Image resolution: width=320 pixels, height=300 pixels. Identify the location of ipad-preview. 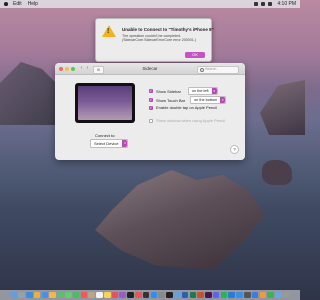
(105, 103).